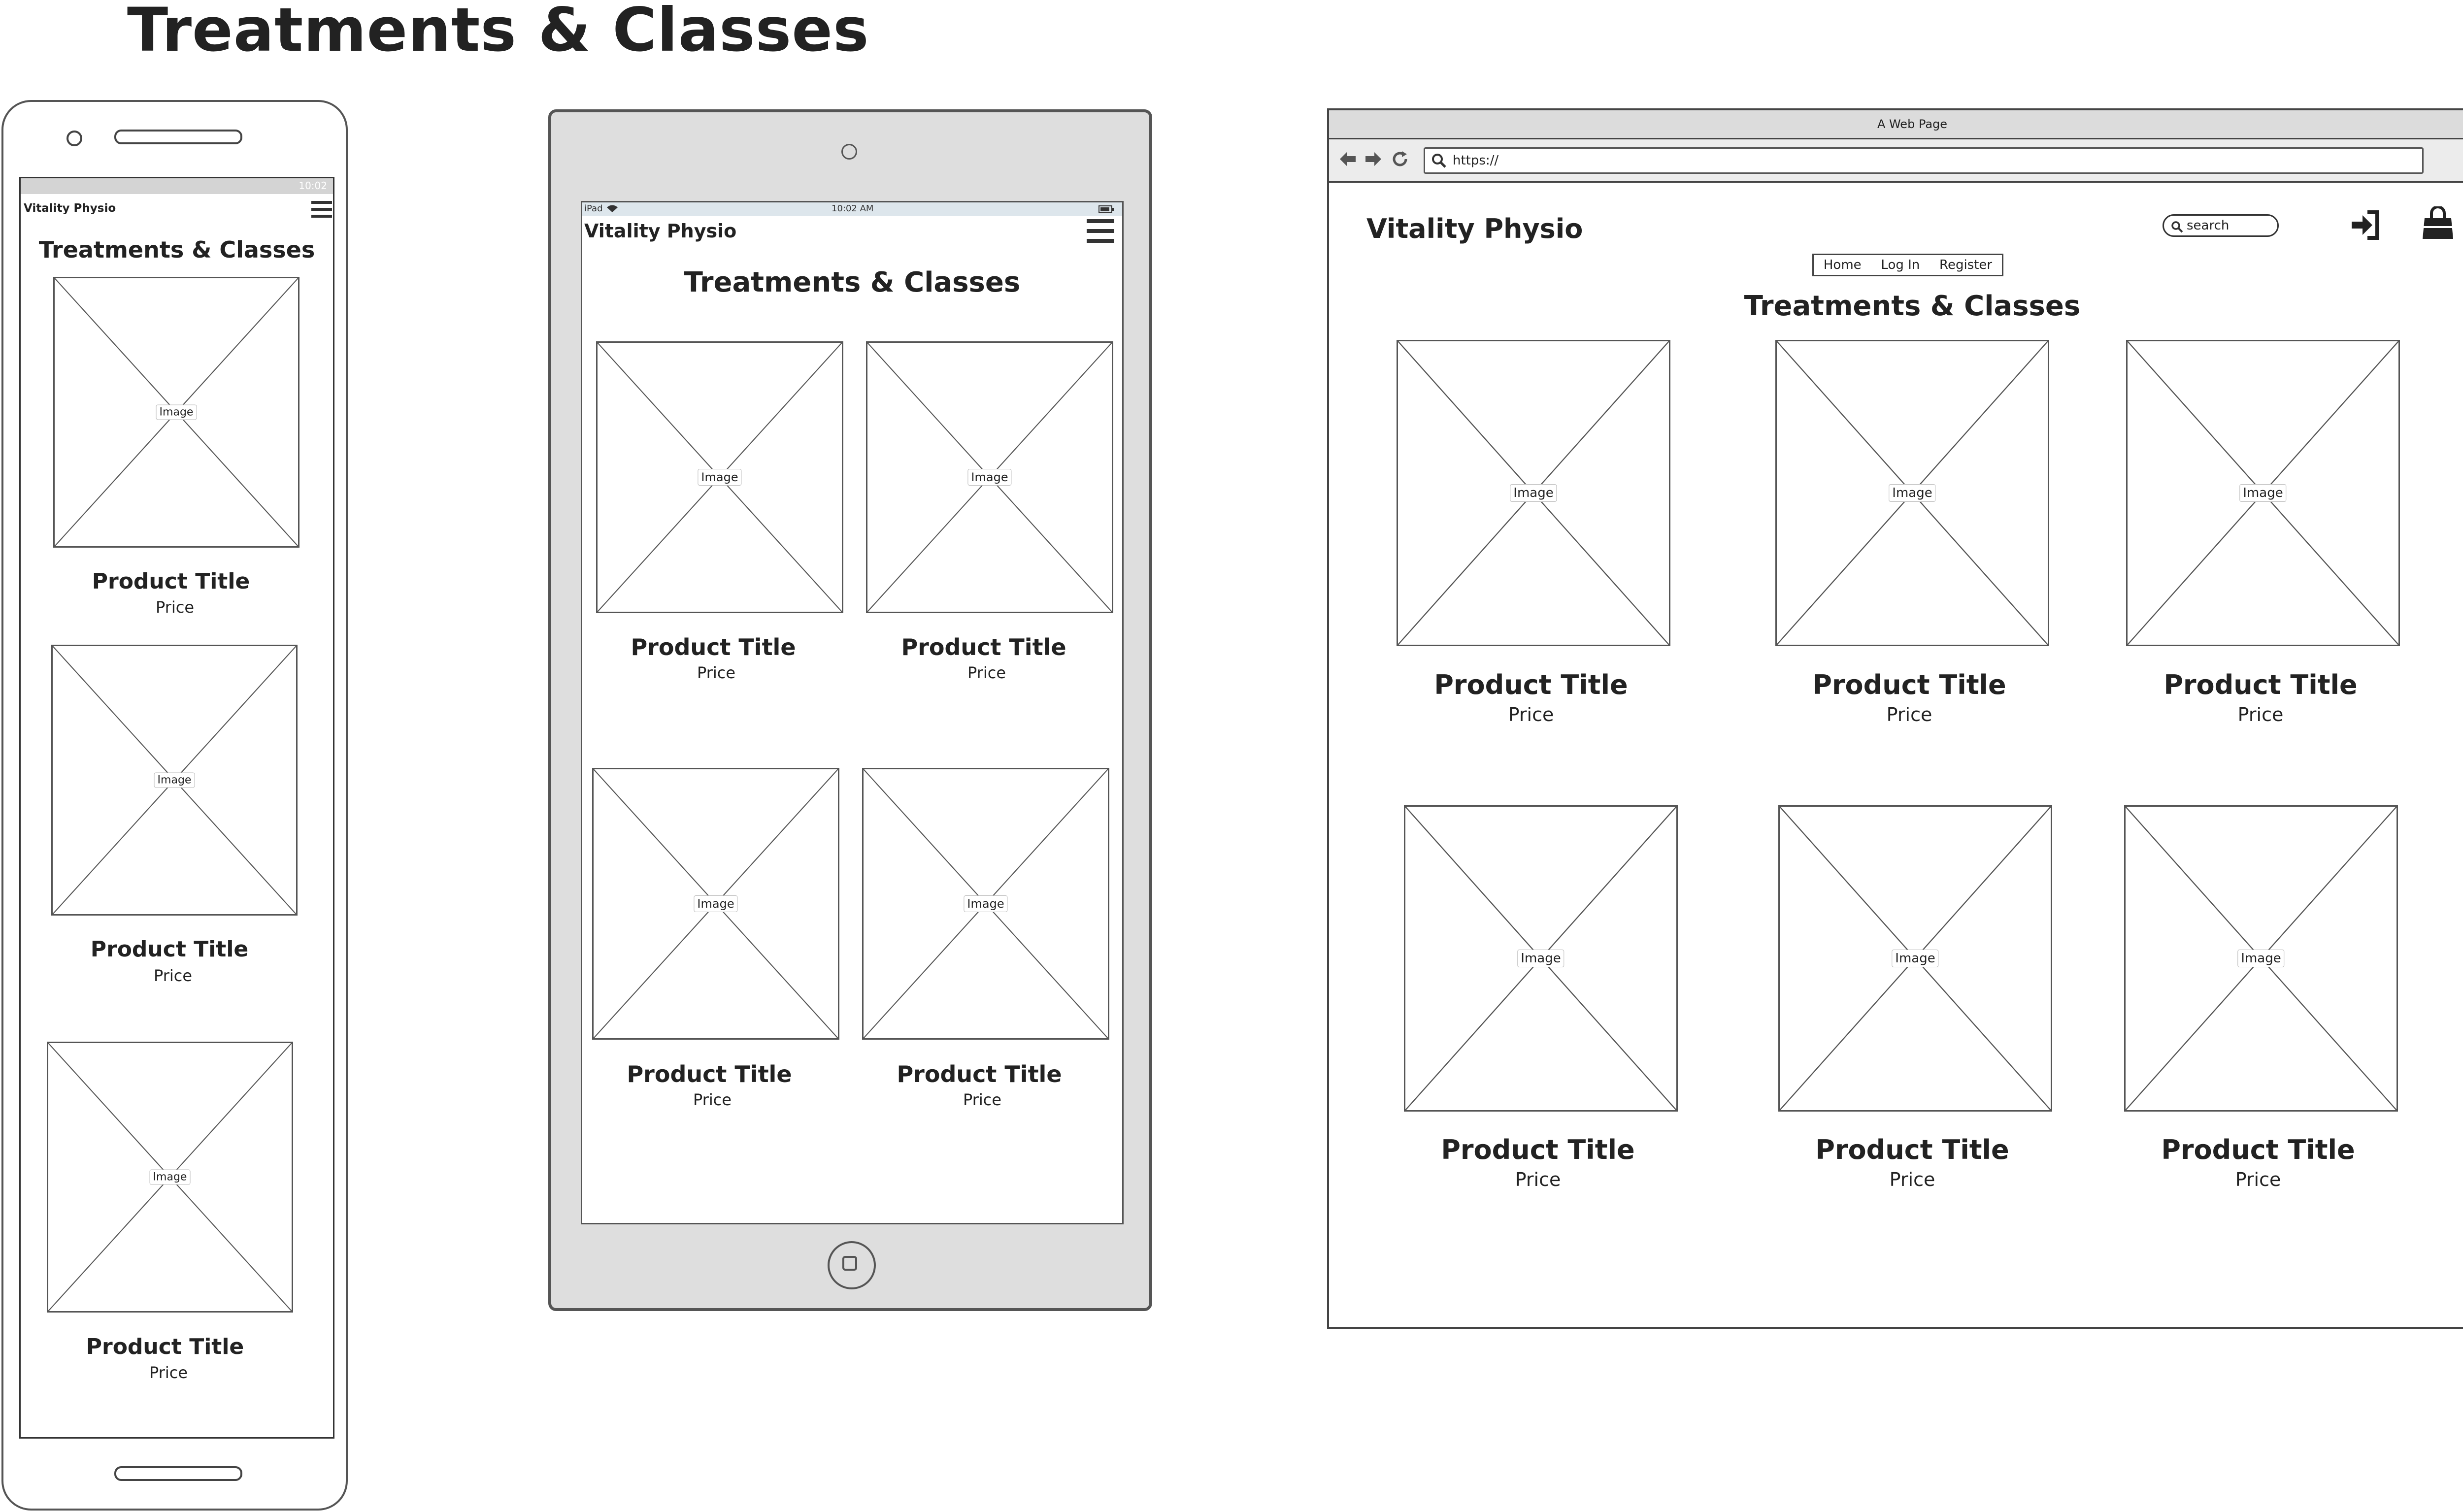 The width and height of the screenshot is (2463, 1512). Describe the element at coordinates (2438, 223) in the screenshot. I see `shopping-bag-icon` at that location.